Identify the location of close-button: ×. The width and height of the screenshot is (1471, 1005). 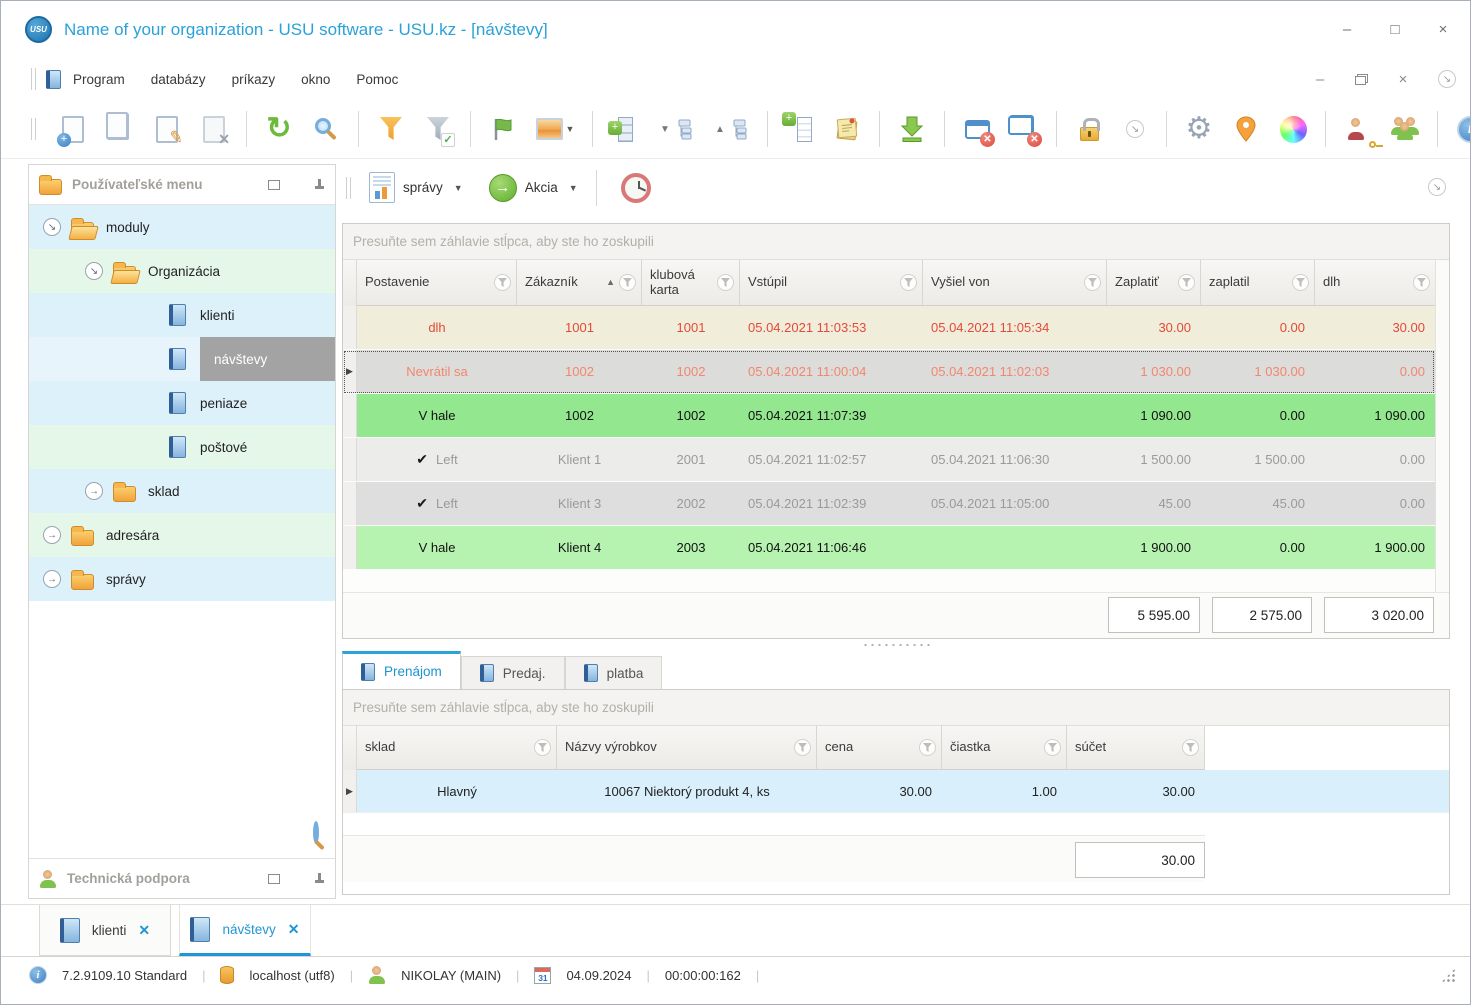
(1443, 29).